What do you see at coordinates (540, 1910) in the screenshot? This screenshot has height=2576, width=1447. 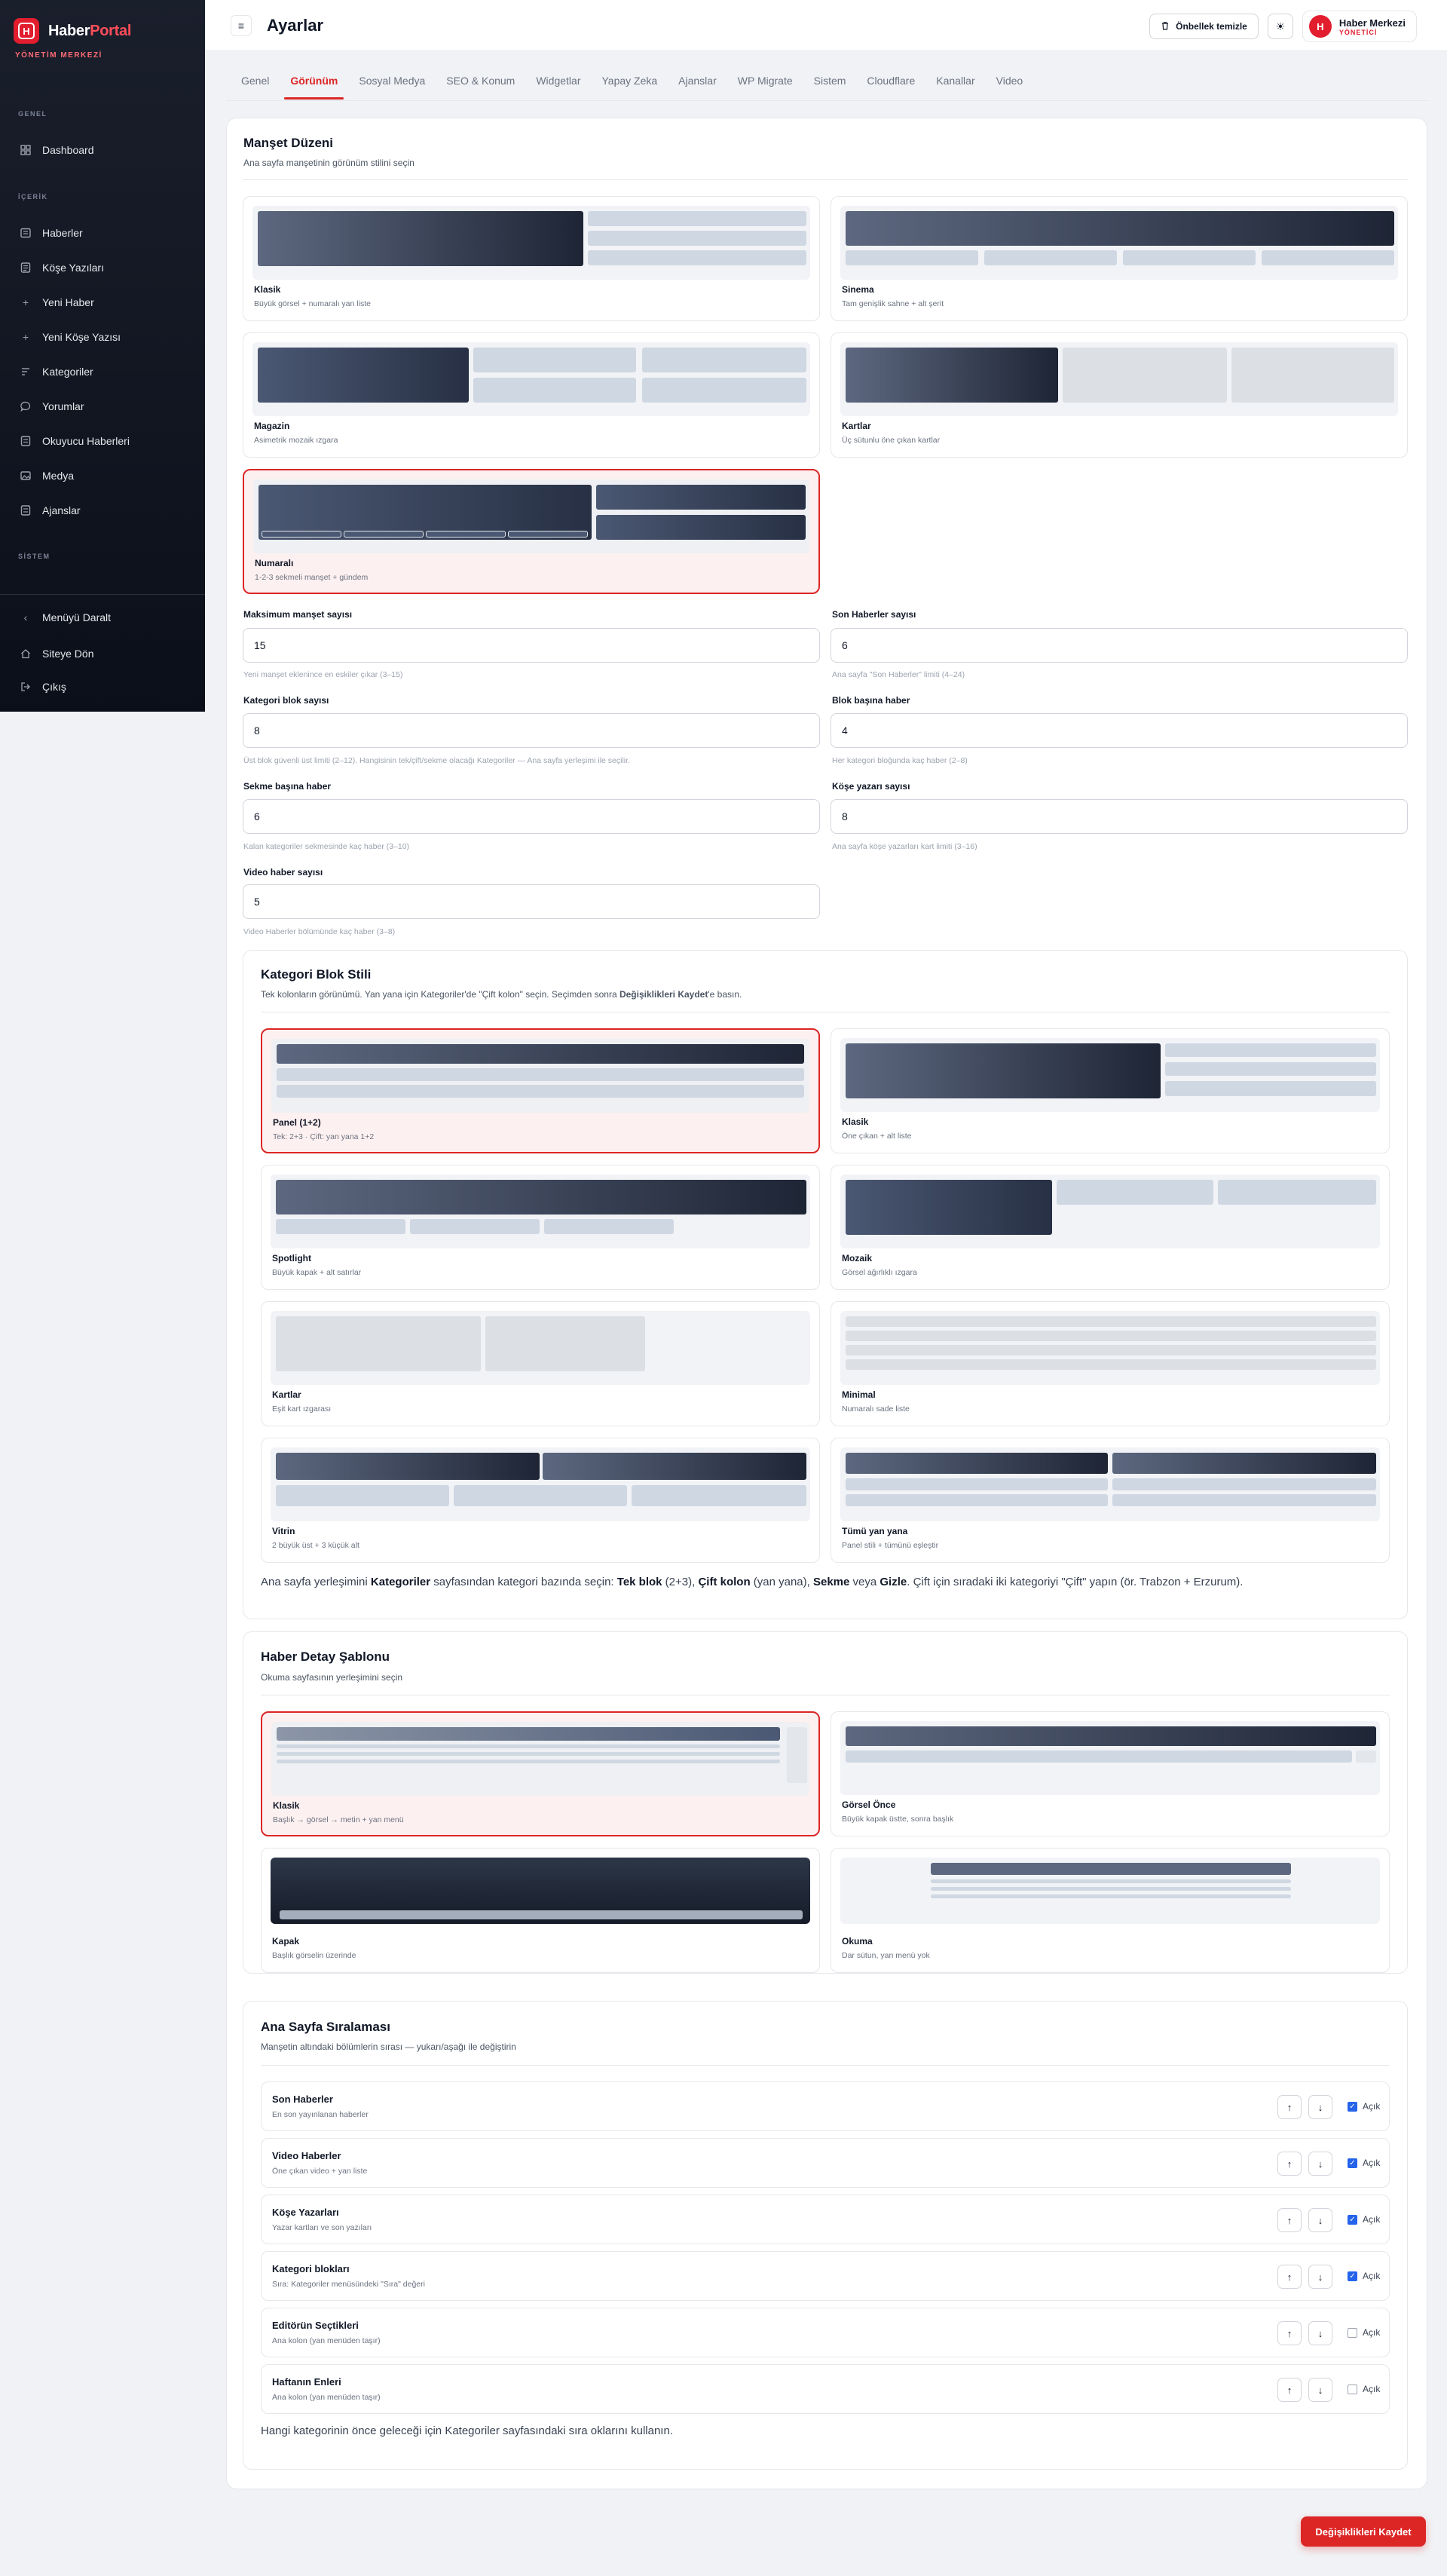 I see `detay-option-kapak: Kapak Başlık görselin üzerinde` at bounding box center [540, 1910].